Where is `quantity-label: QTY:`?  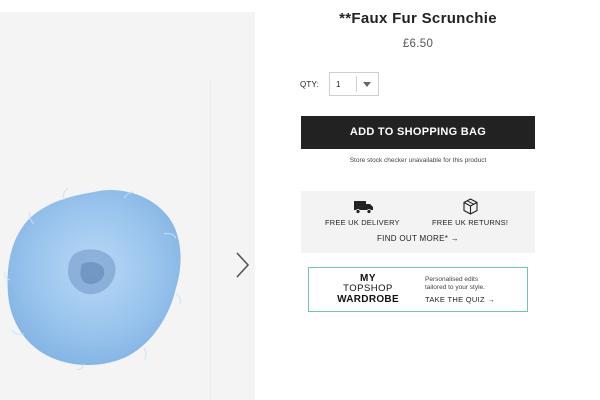
quantity-label: QTY: is located at coordinates (310, 84).